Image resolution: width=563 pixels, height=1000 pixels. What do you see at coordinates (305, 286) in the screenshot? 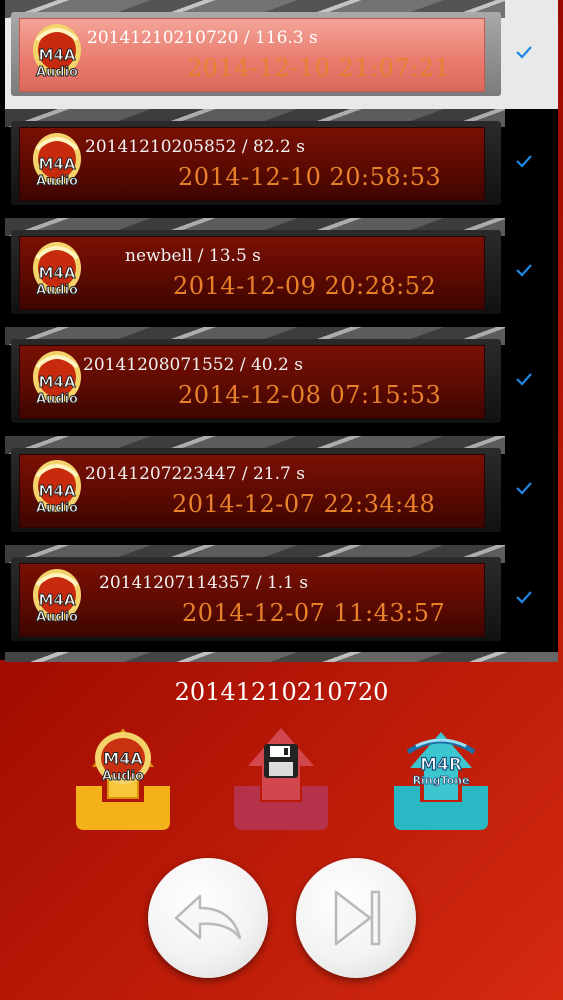
I see `recording-date: 2014-12-09 20:28:52` at bounding box center [305, 286].